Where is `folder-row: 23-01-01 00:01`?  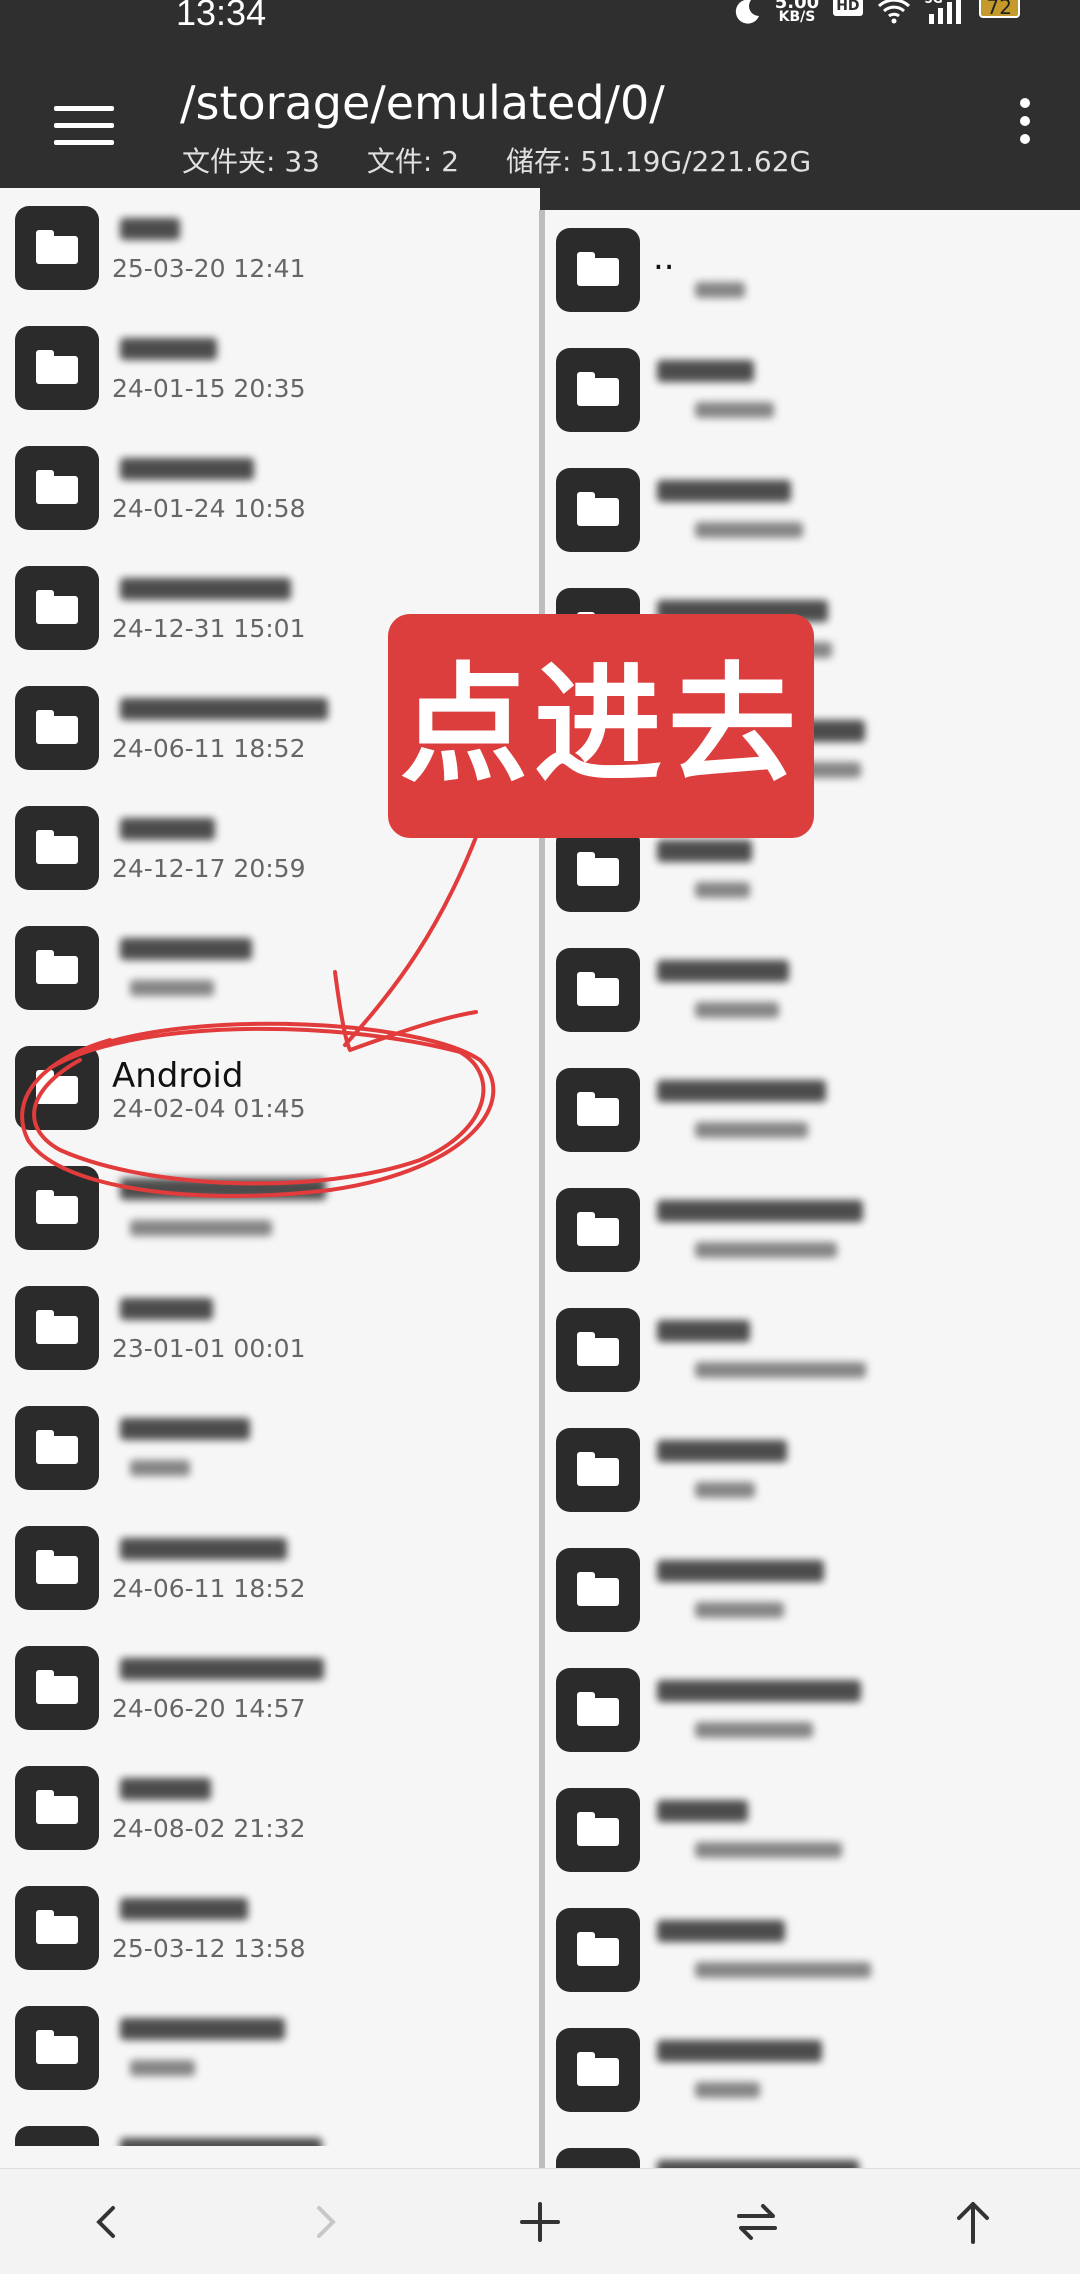
folder-row: 23-01-01 00:01 is located at coordinates (270, 1328).